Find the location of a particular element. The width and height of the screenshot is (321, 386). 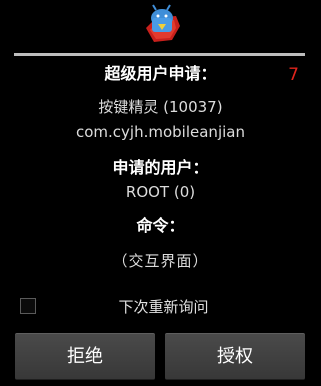

countdown-timer: 7 is located at coordinates (293, 75).